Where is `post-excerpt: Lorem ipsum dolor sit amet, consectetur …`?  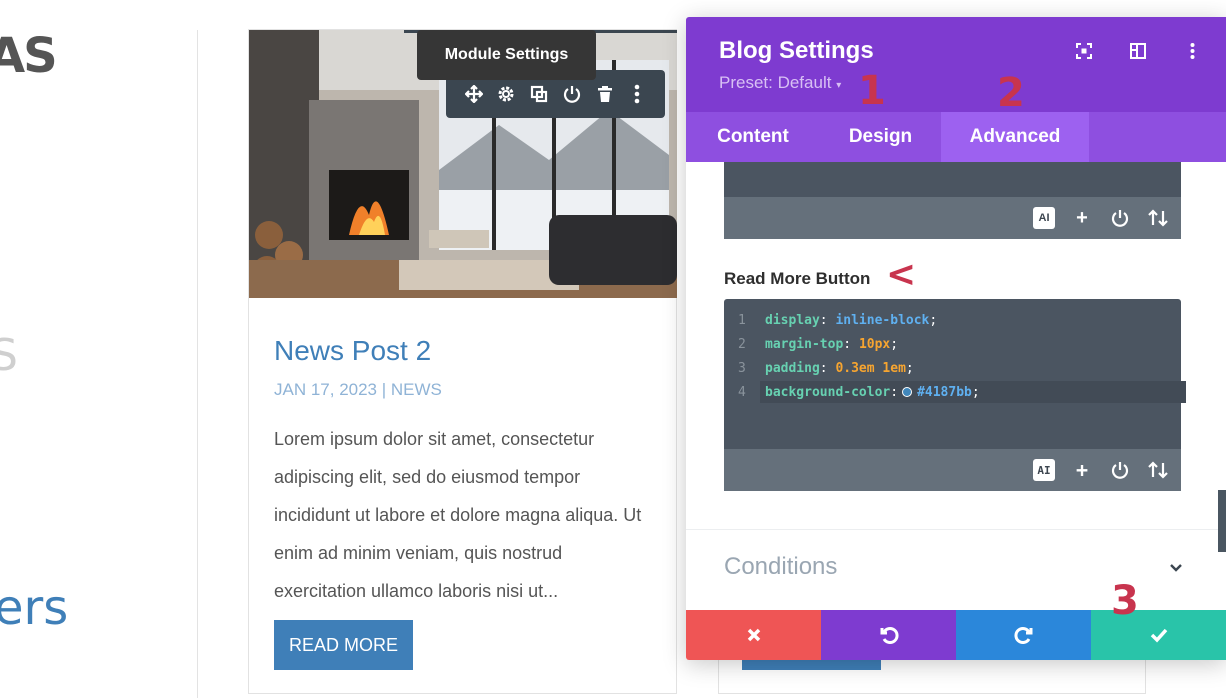
post-excerpt: Lorem ipsum dolor sit amet, consectetur … is located at coordinates (458, 515).